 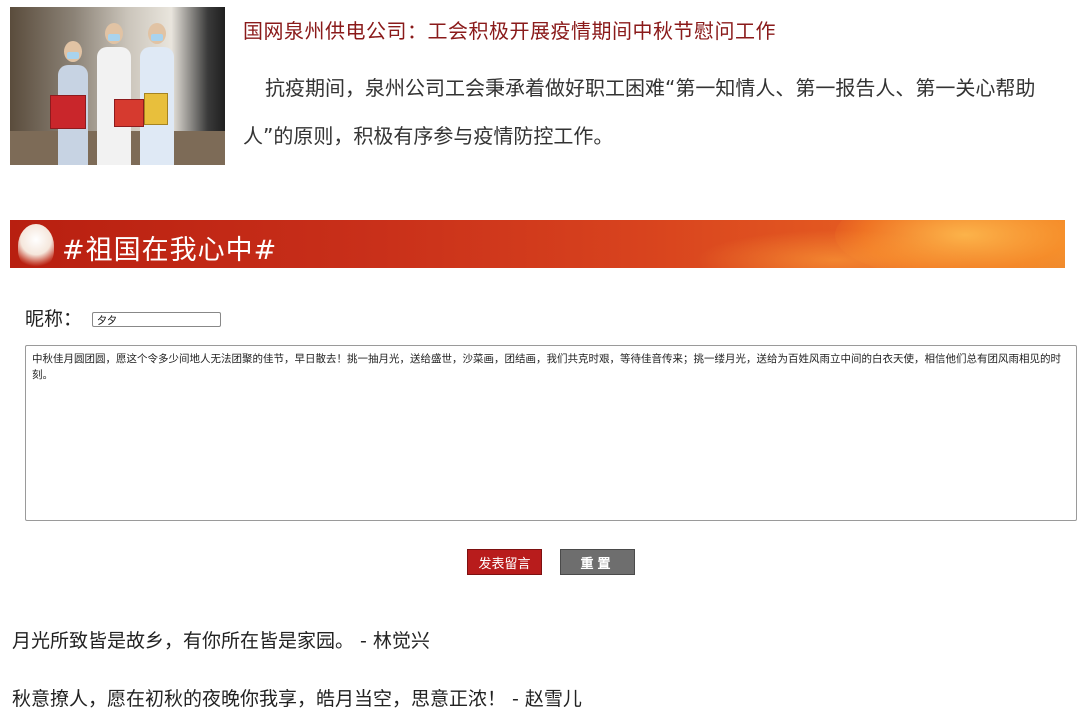 I want to click on comment-item: 月光所致皆是故乡，有你所在皆是家园。 - 林觉兴, so click(x=221, y=641).